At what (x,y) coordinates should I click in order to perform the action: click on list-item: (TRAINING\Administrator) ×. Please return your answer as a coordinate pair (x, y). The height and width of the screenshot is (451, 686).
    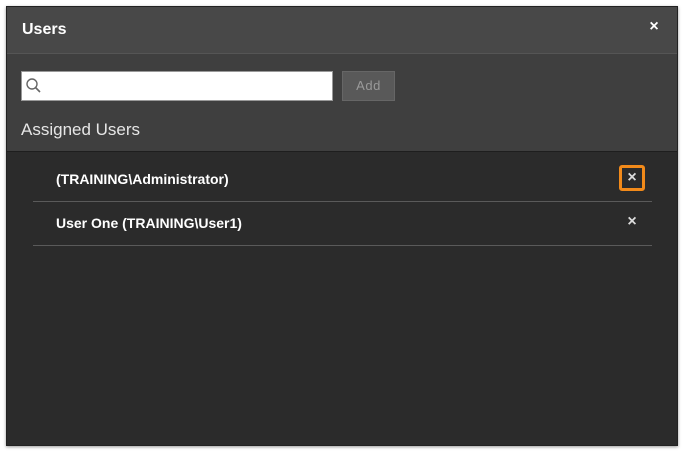
    Looking at the image, I should click on (342, 180).